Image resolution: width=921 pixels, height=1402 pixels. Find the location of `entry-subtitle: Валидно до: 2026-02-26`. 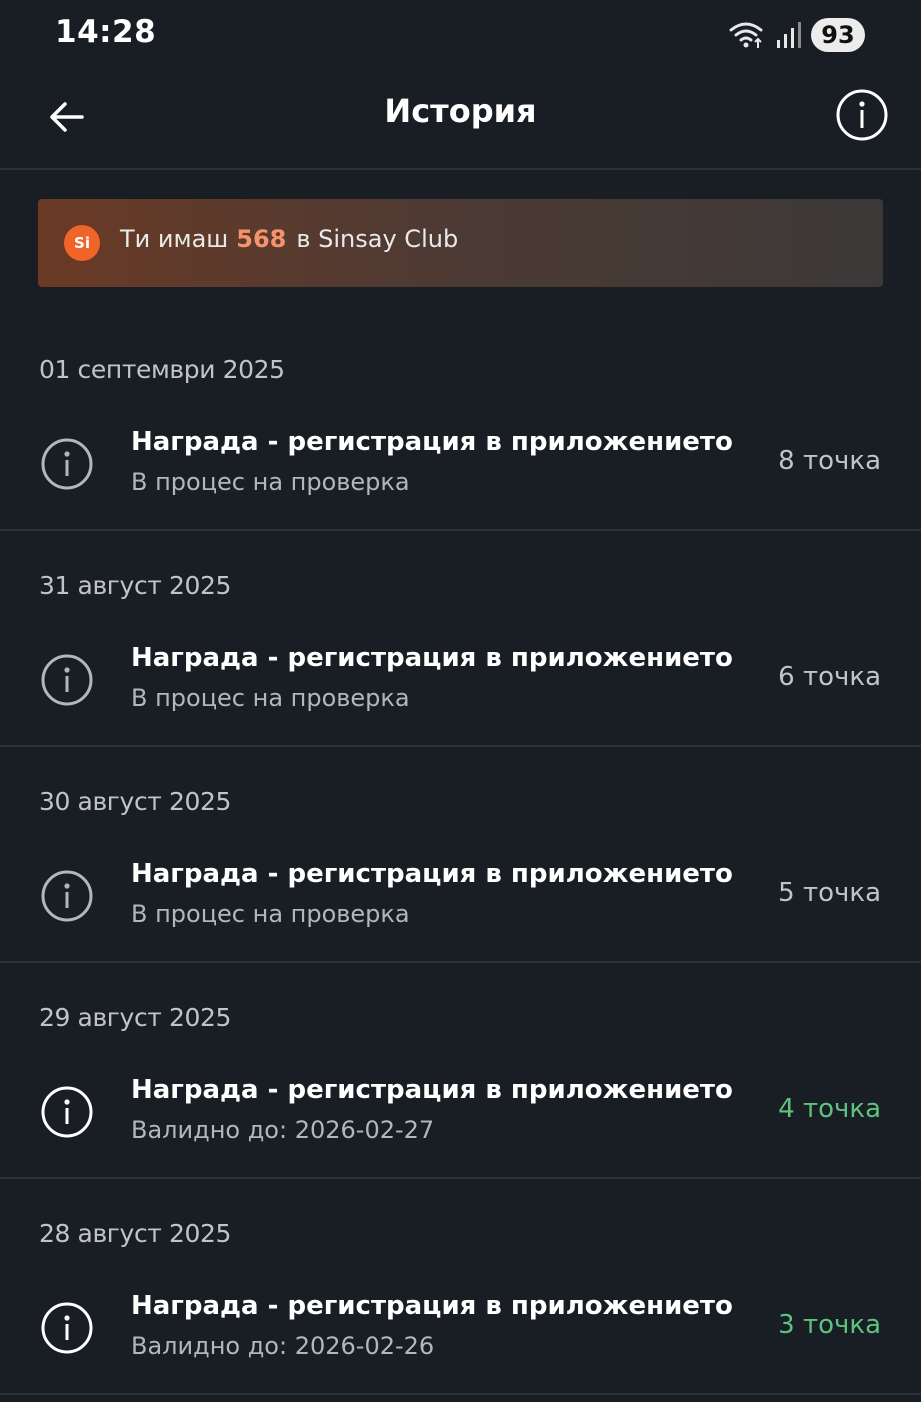

entry-subtitle: Валидно до: 2026-02-26 is located at coordinates (283, 1346).